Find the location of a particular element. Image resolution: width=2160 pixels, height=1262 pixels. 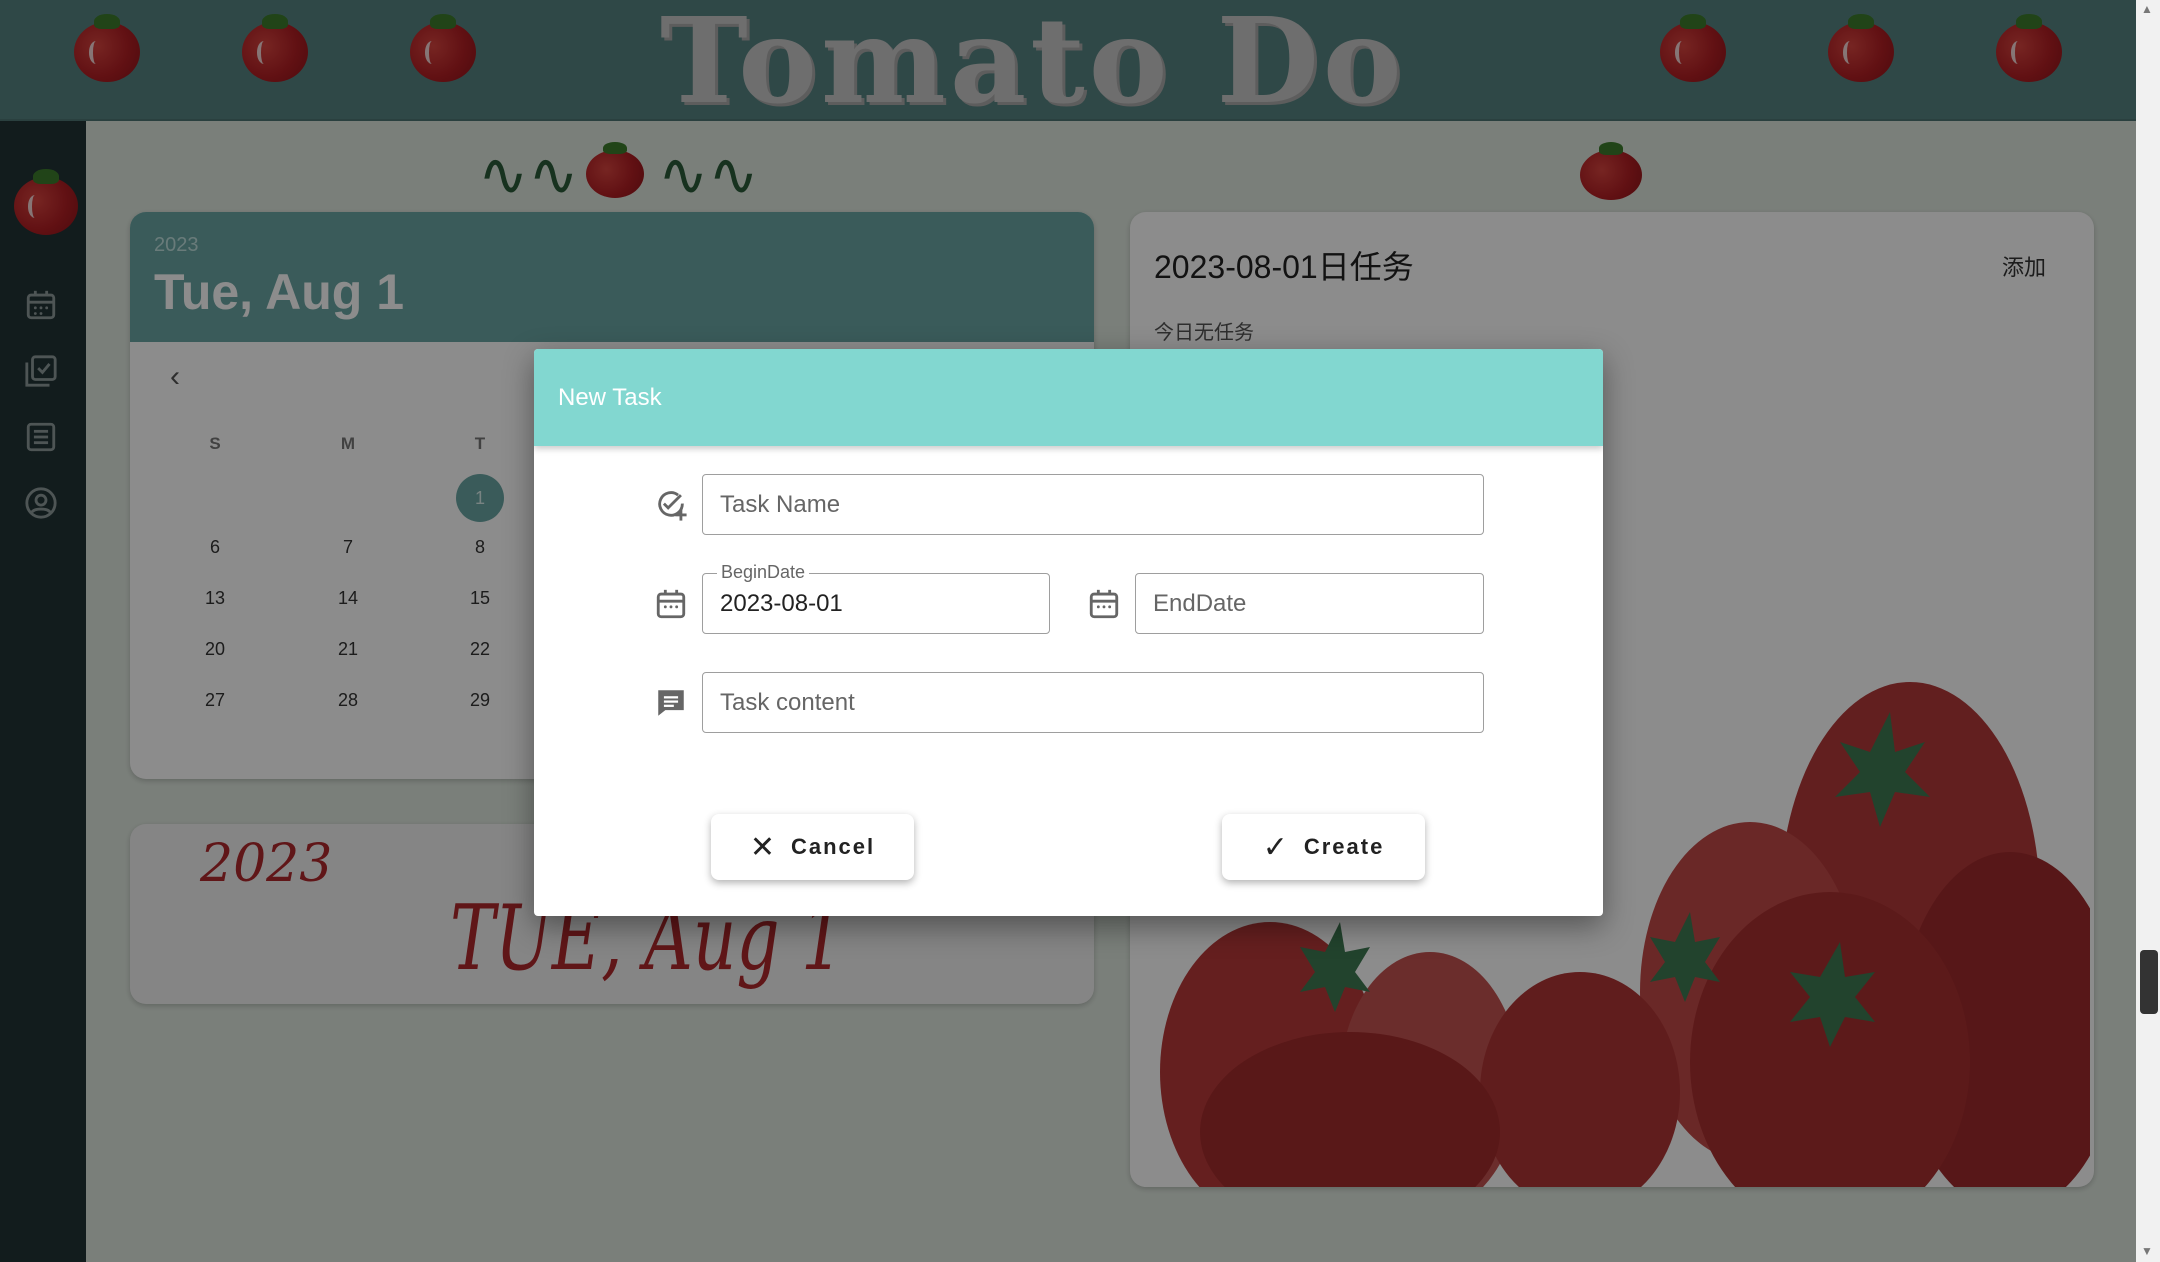

dialog-title: New Task is located at coordinates (610, 397).